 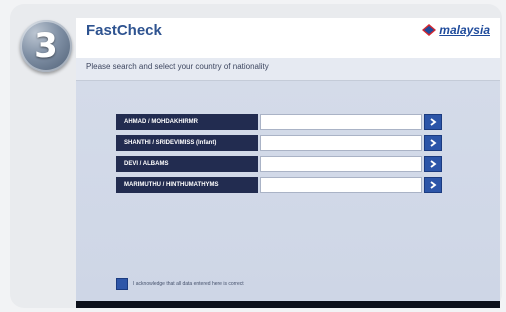 What do you see at coordinates (187, 185) in the screenshot?
I see `passenger-name: MARIMUTHU / HINTHUMATHYMS` at bounding box center [187, 185].